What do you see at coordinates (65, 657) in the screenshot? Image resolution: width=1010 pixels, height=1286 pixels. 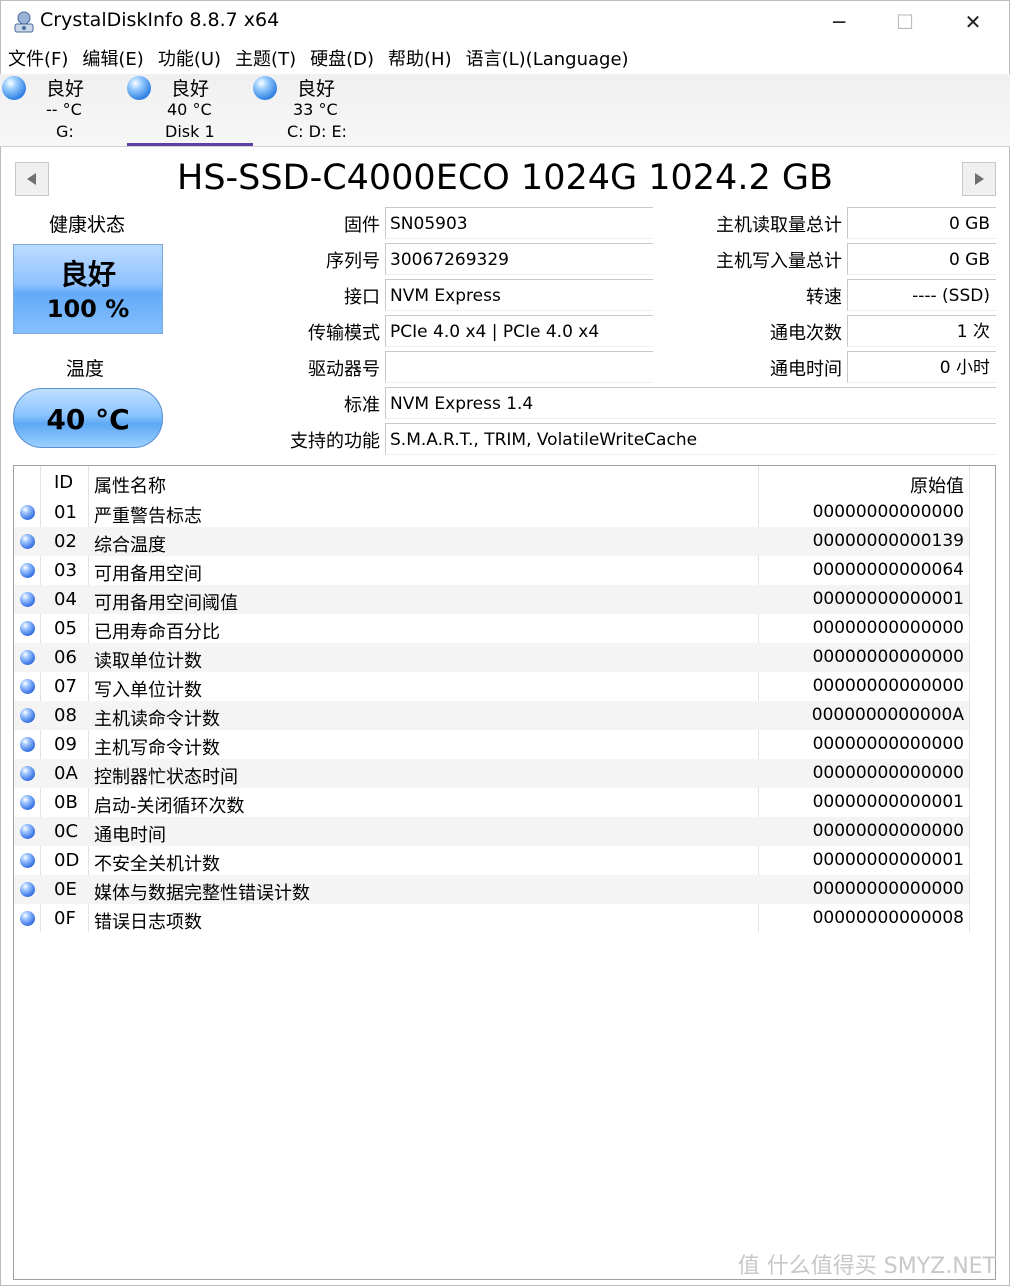 I see `attribute-id: 06` at bounding box center [65, 657].